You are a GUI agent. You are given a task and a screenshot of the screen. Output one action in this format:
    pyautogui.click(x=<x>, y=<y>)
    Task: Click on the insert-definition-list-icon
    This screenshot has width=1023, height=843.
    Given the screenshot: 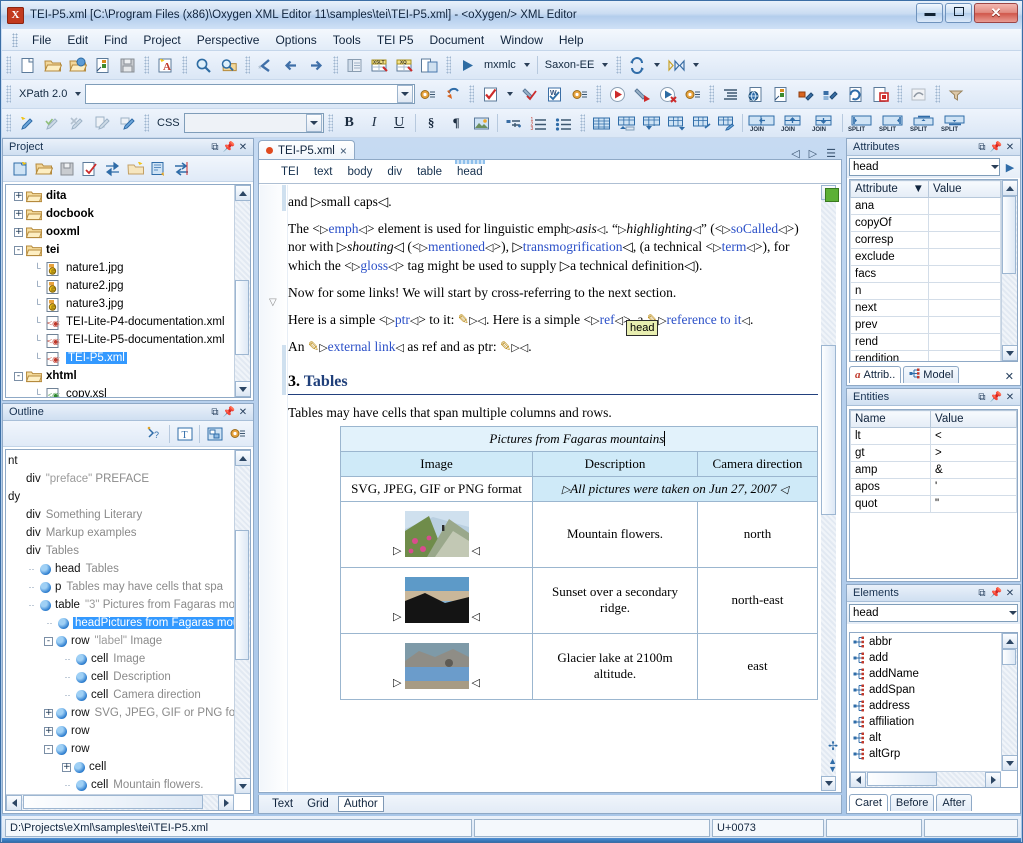 What is the action you would take?
    pyautogui.click(x=513, y=123)
    